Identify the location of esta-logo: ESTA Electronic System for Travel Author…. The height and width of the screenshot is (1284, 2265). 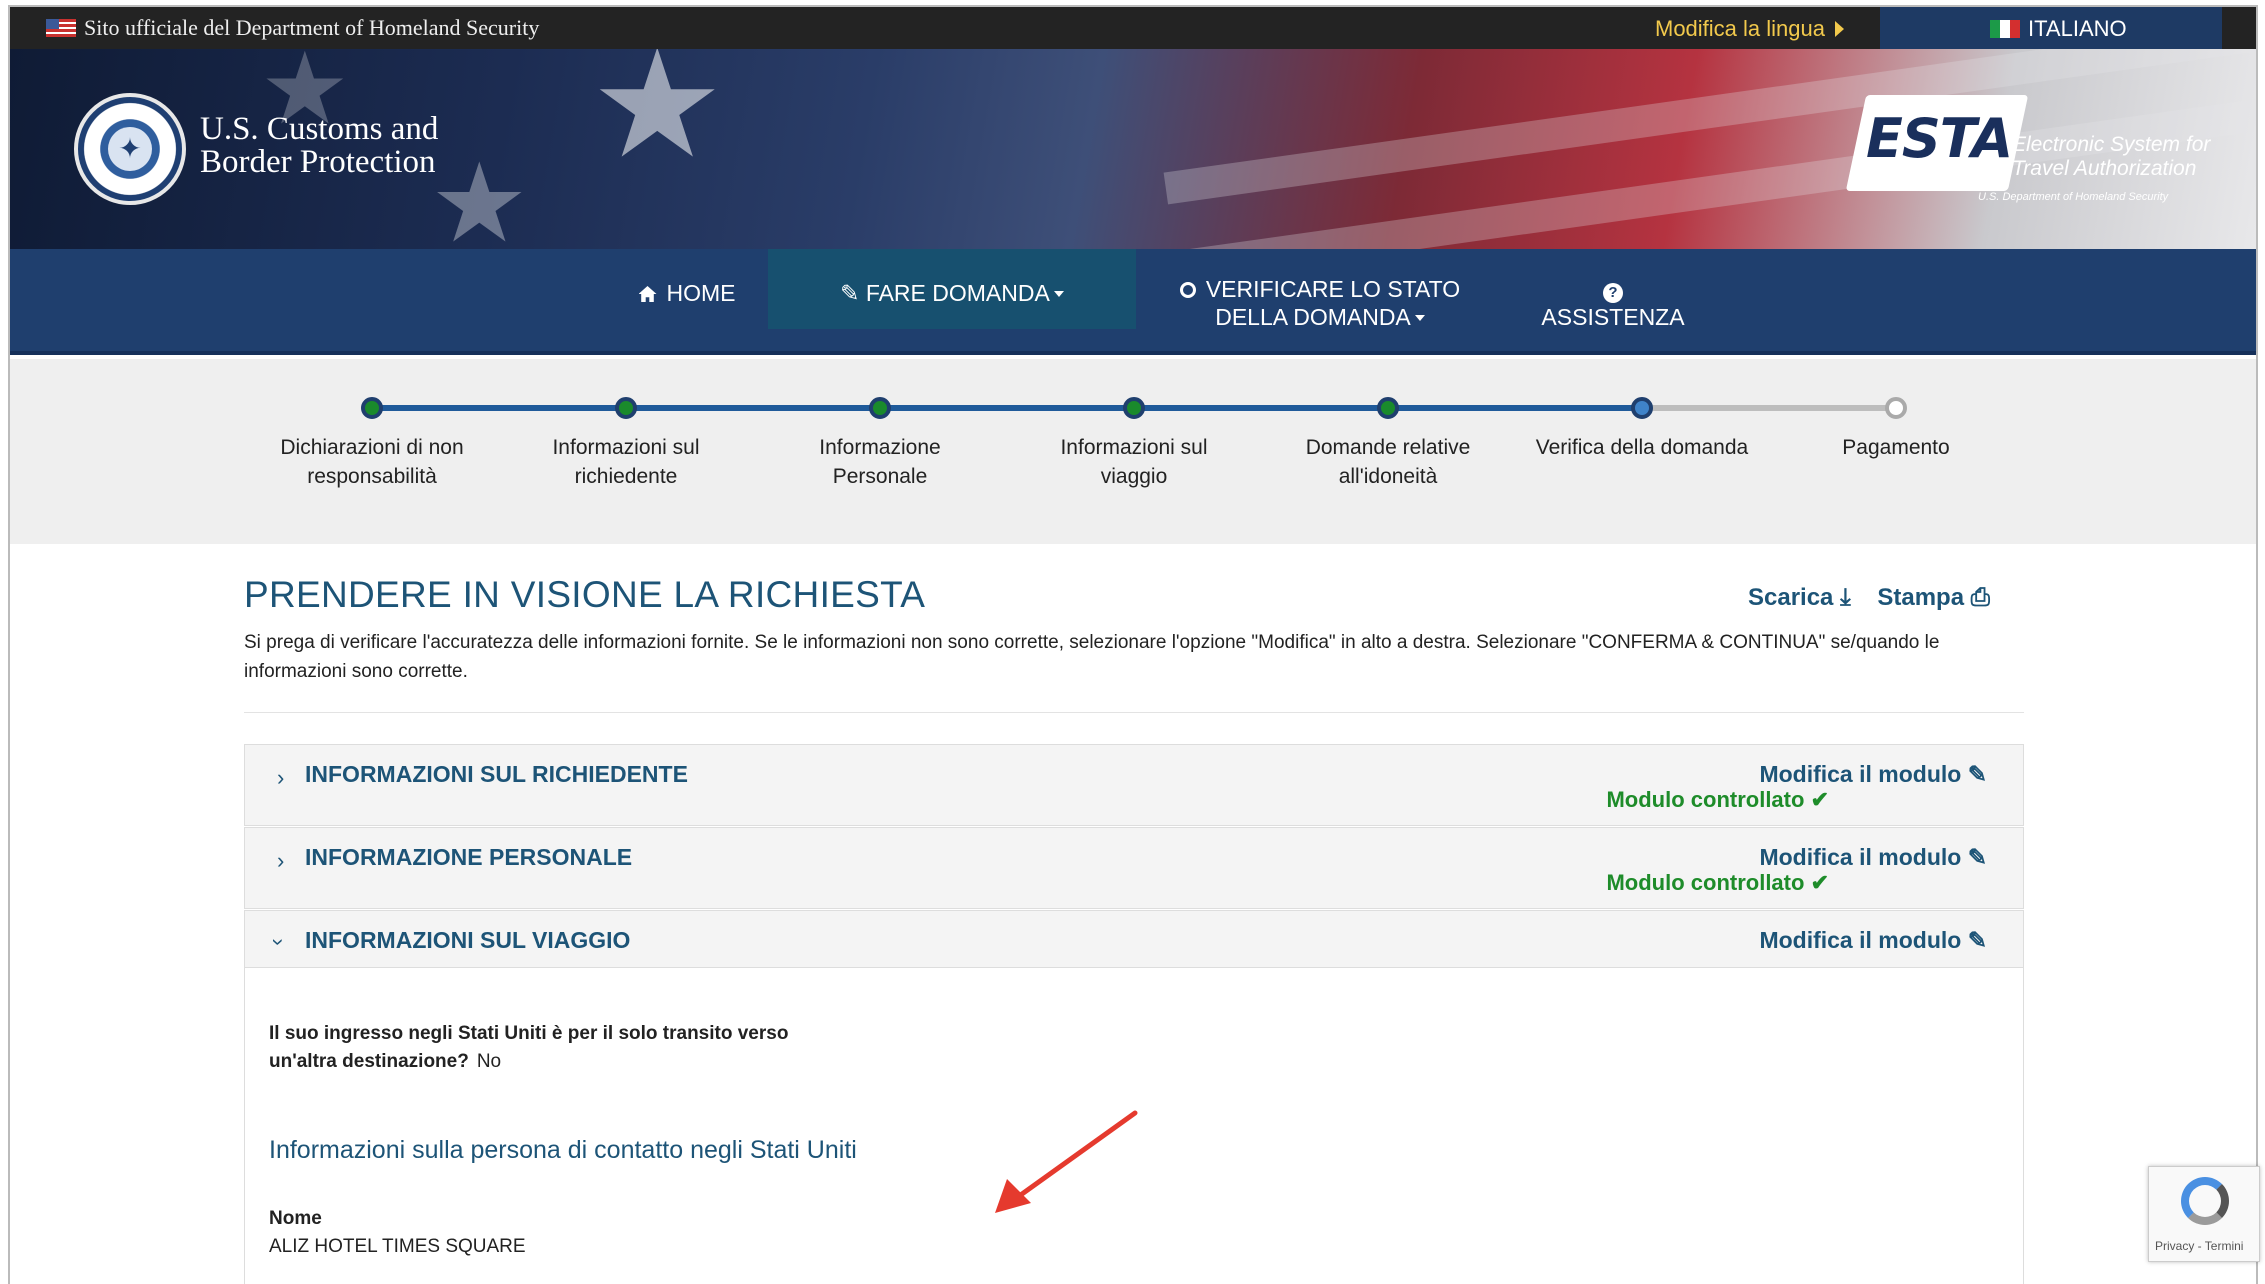
(2027, 150).